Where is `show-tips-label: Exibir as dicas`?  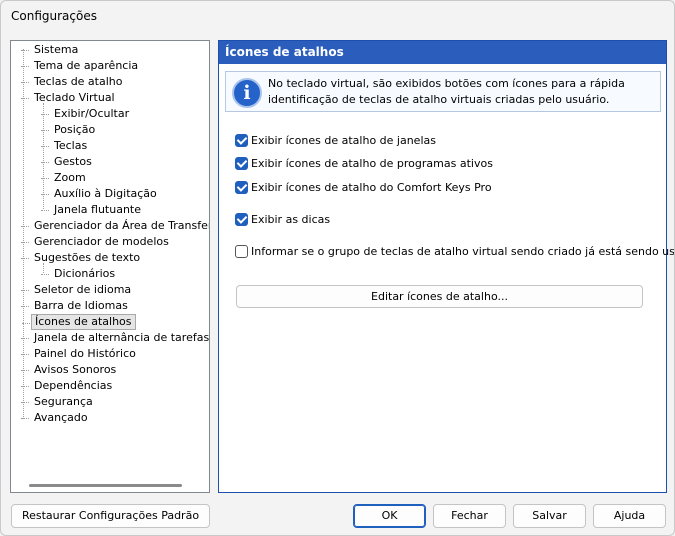 show-tips-label: Exibir as dicas is located at coordinates (291, 219).